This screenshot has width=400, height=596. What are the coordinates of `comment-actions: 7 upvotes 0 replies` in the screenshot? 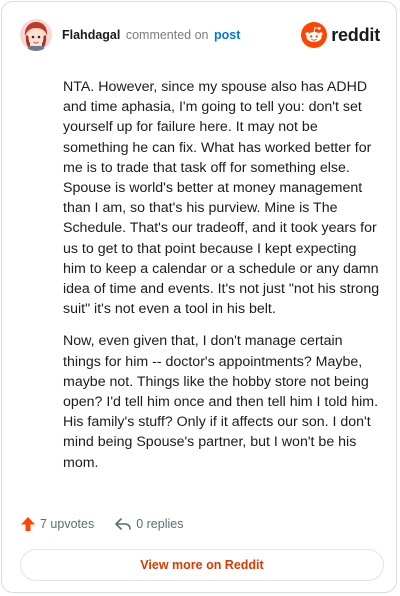 It's located at (111, 524).